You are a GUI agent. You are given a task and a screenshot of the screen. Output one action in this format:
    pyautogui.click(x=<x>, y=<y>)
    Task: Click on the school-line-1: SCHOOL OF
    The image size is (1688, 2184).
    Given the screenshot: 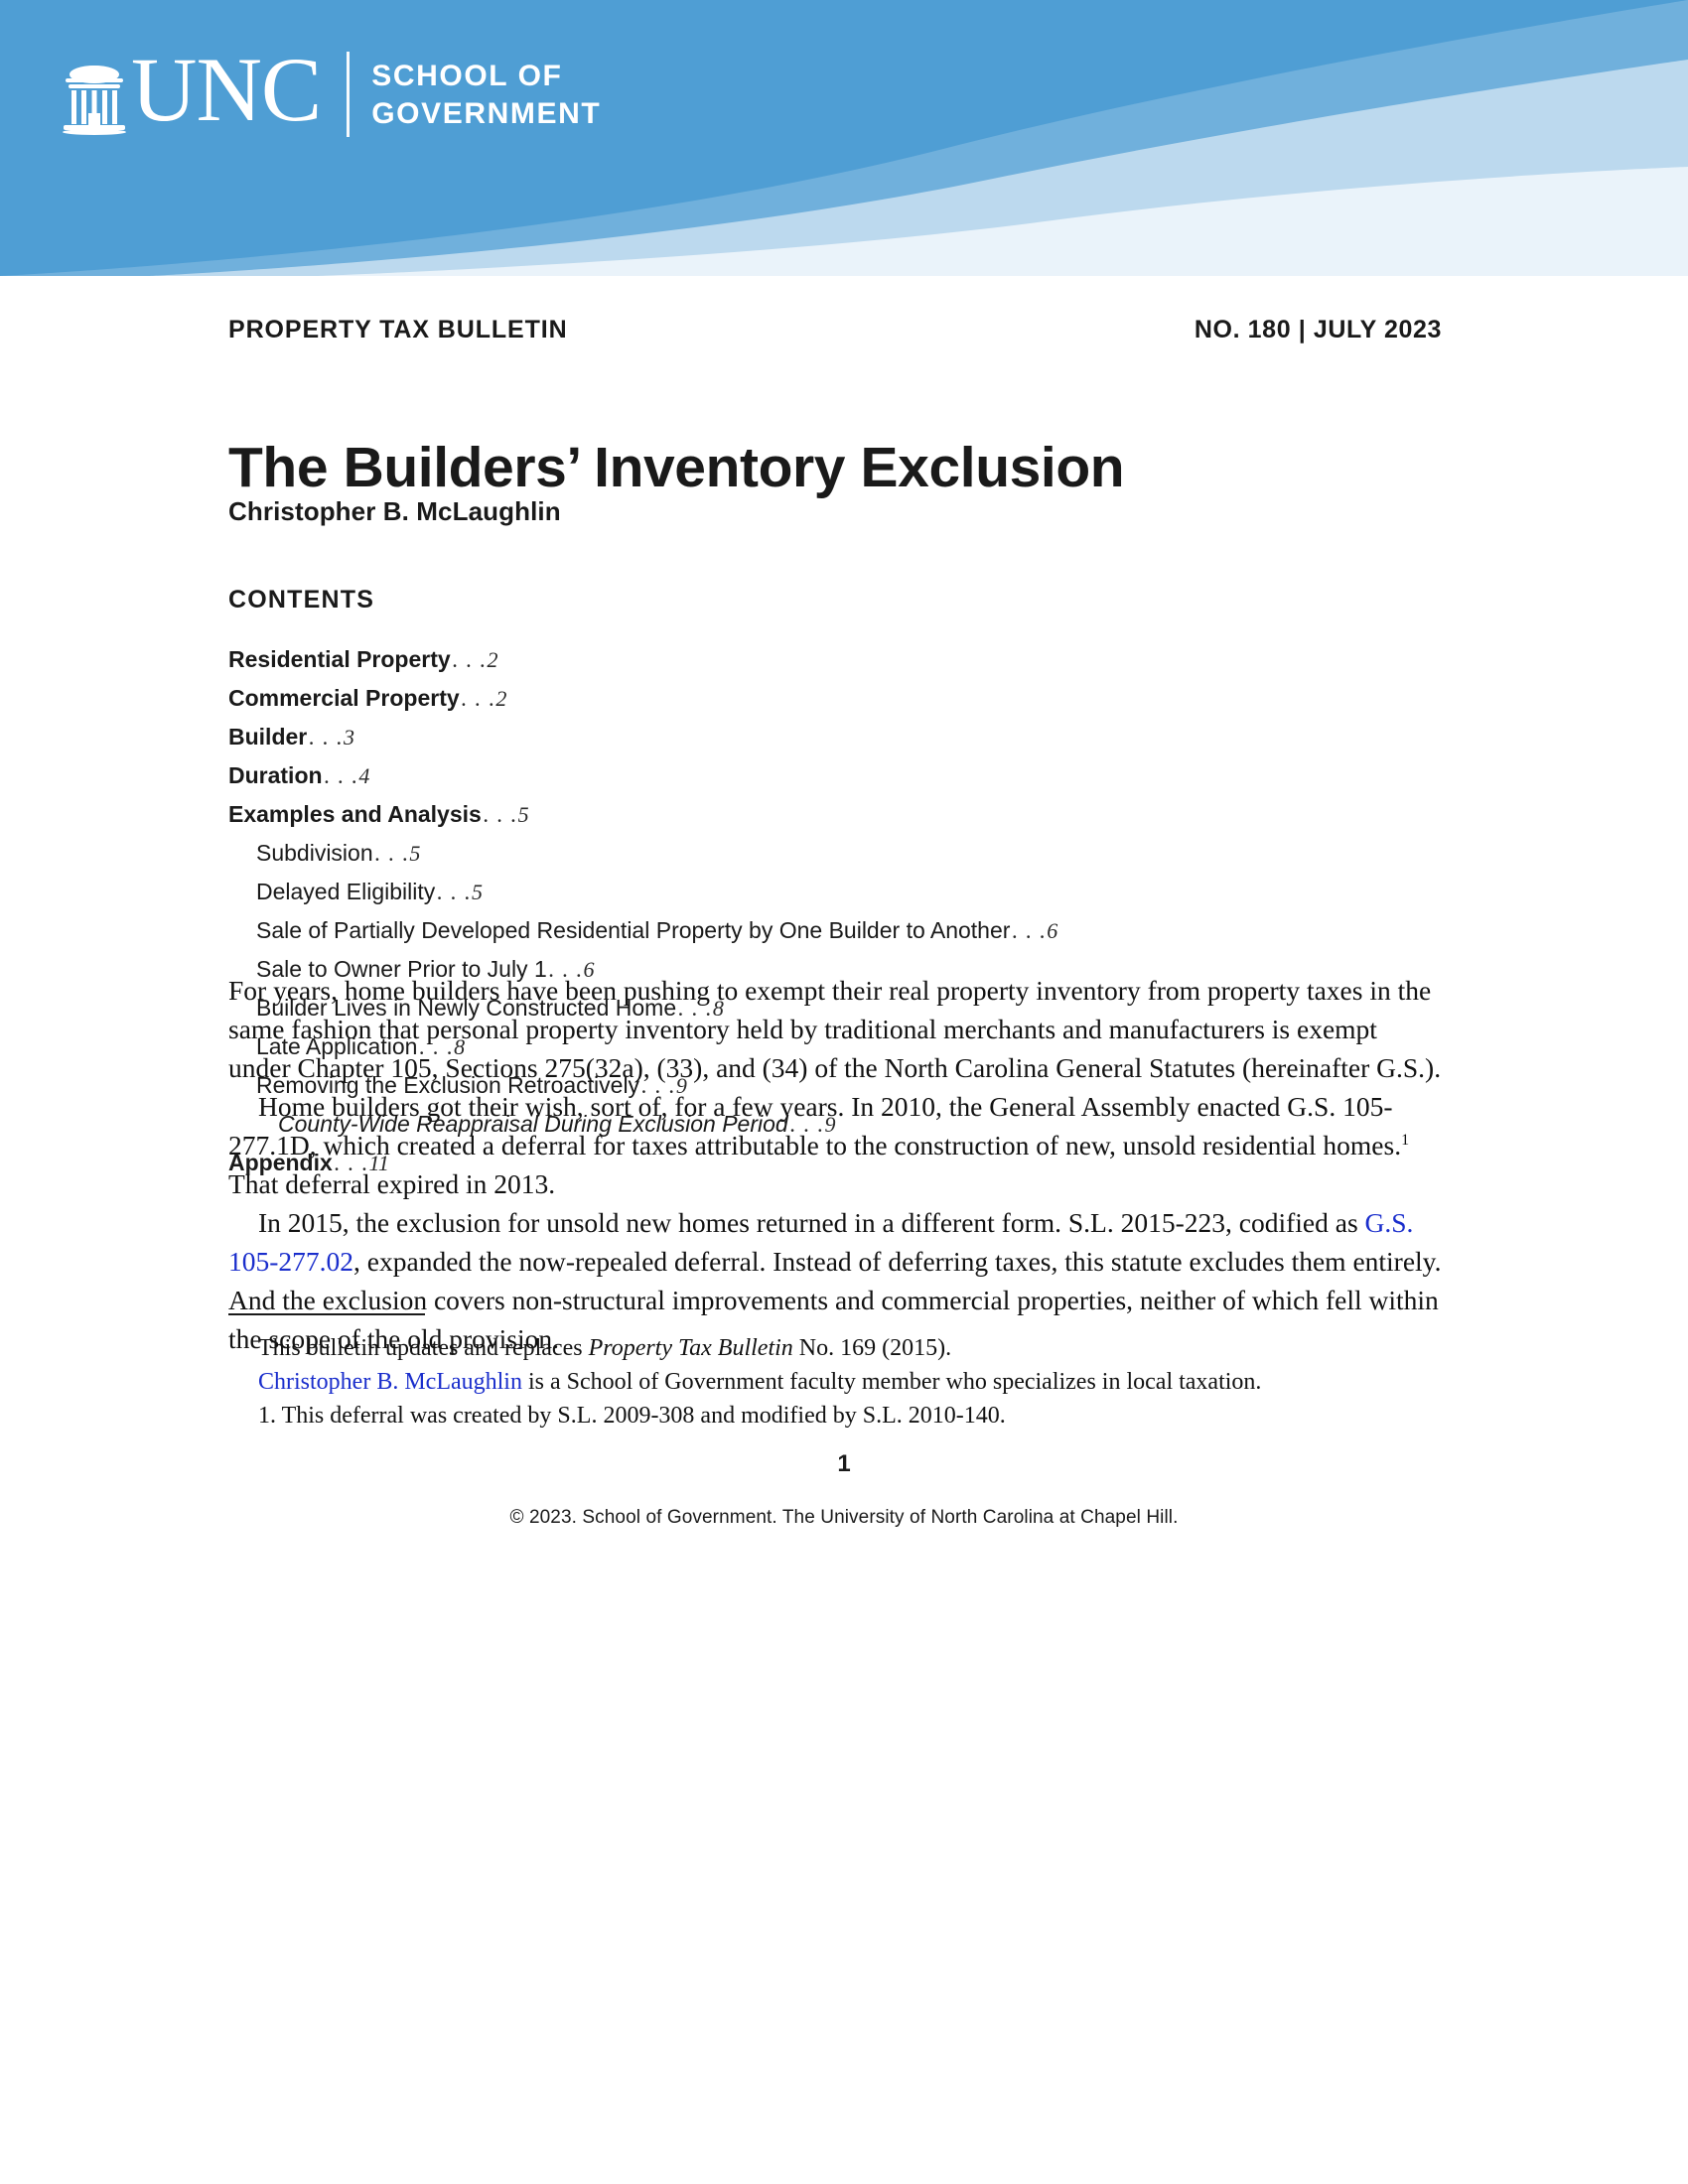 What is the action you would take?
    pyautogui.click(x=467, y=76)
    